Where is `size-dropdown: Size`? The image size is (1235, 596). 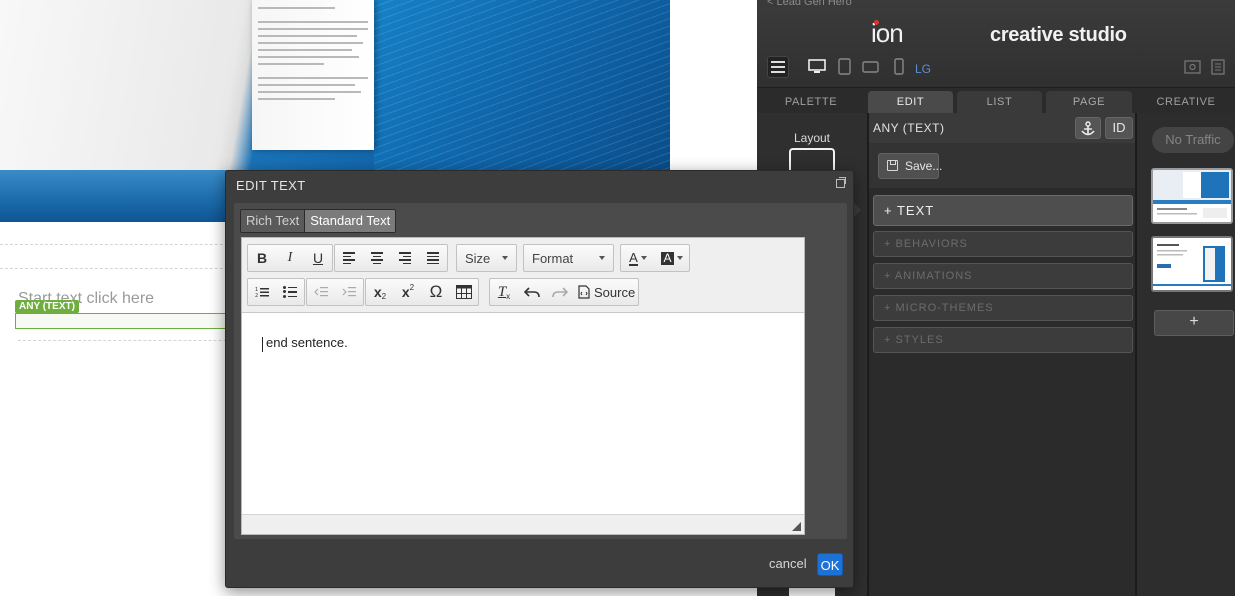 size-dropdown: Size is located at coordinates (486, 258).